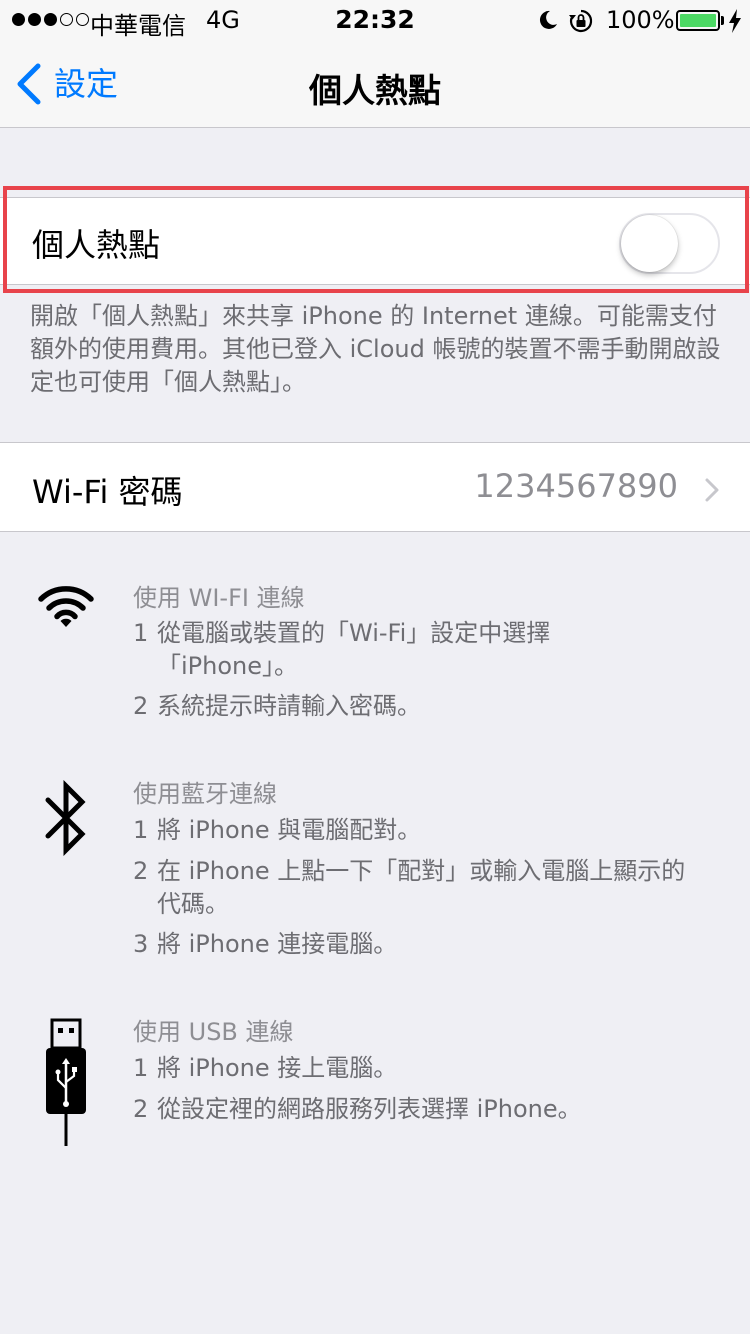 Image resolution: width=750 pixels, height=1334 pixels. What do you see at coordinates (375, 241) in the screenshot?
I see `hotspot-cell: 個人熱點` at bounding box center [375, 241].